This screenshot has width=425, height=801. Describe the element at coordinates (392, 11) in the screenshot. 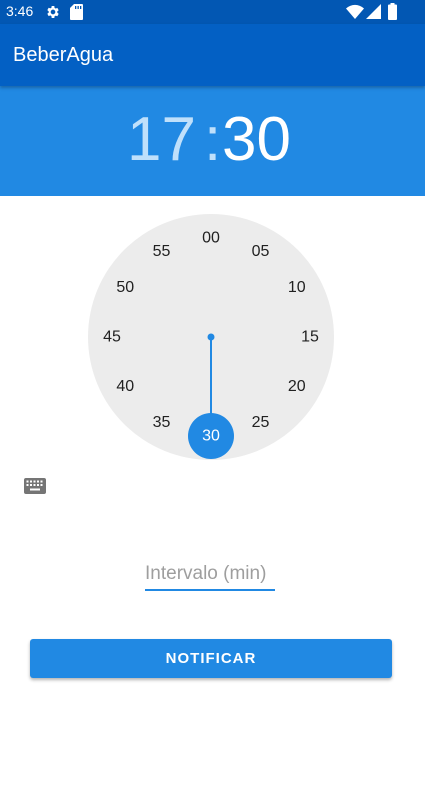

I see `battery-icon` at that location.